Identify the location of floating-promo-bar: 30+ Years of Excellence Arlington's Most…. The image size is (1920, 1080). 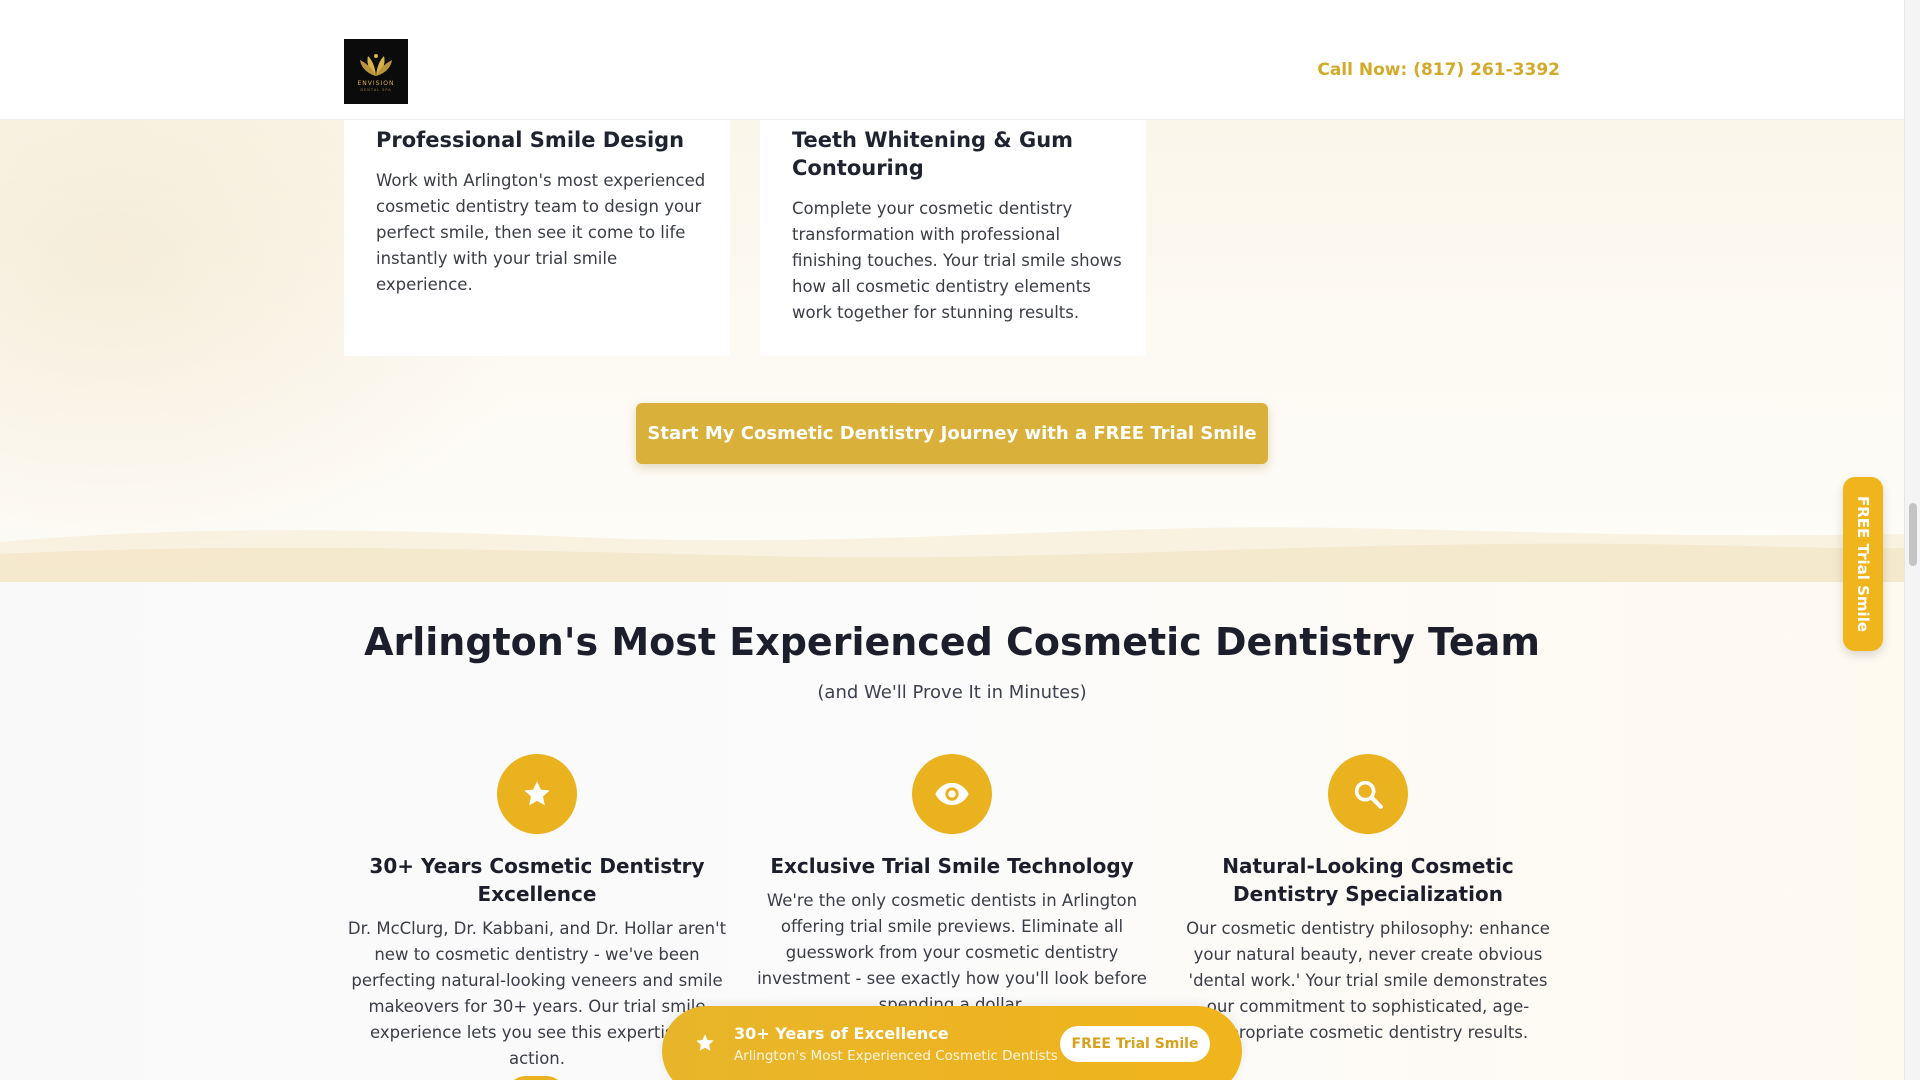
(952, 1043).